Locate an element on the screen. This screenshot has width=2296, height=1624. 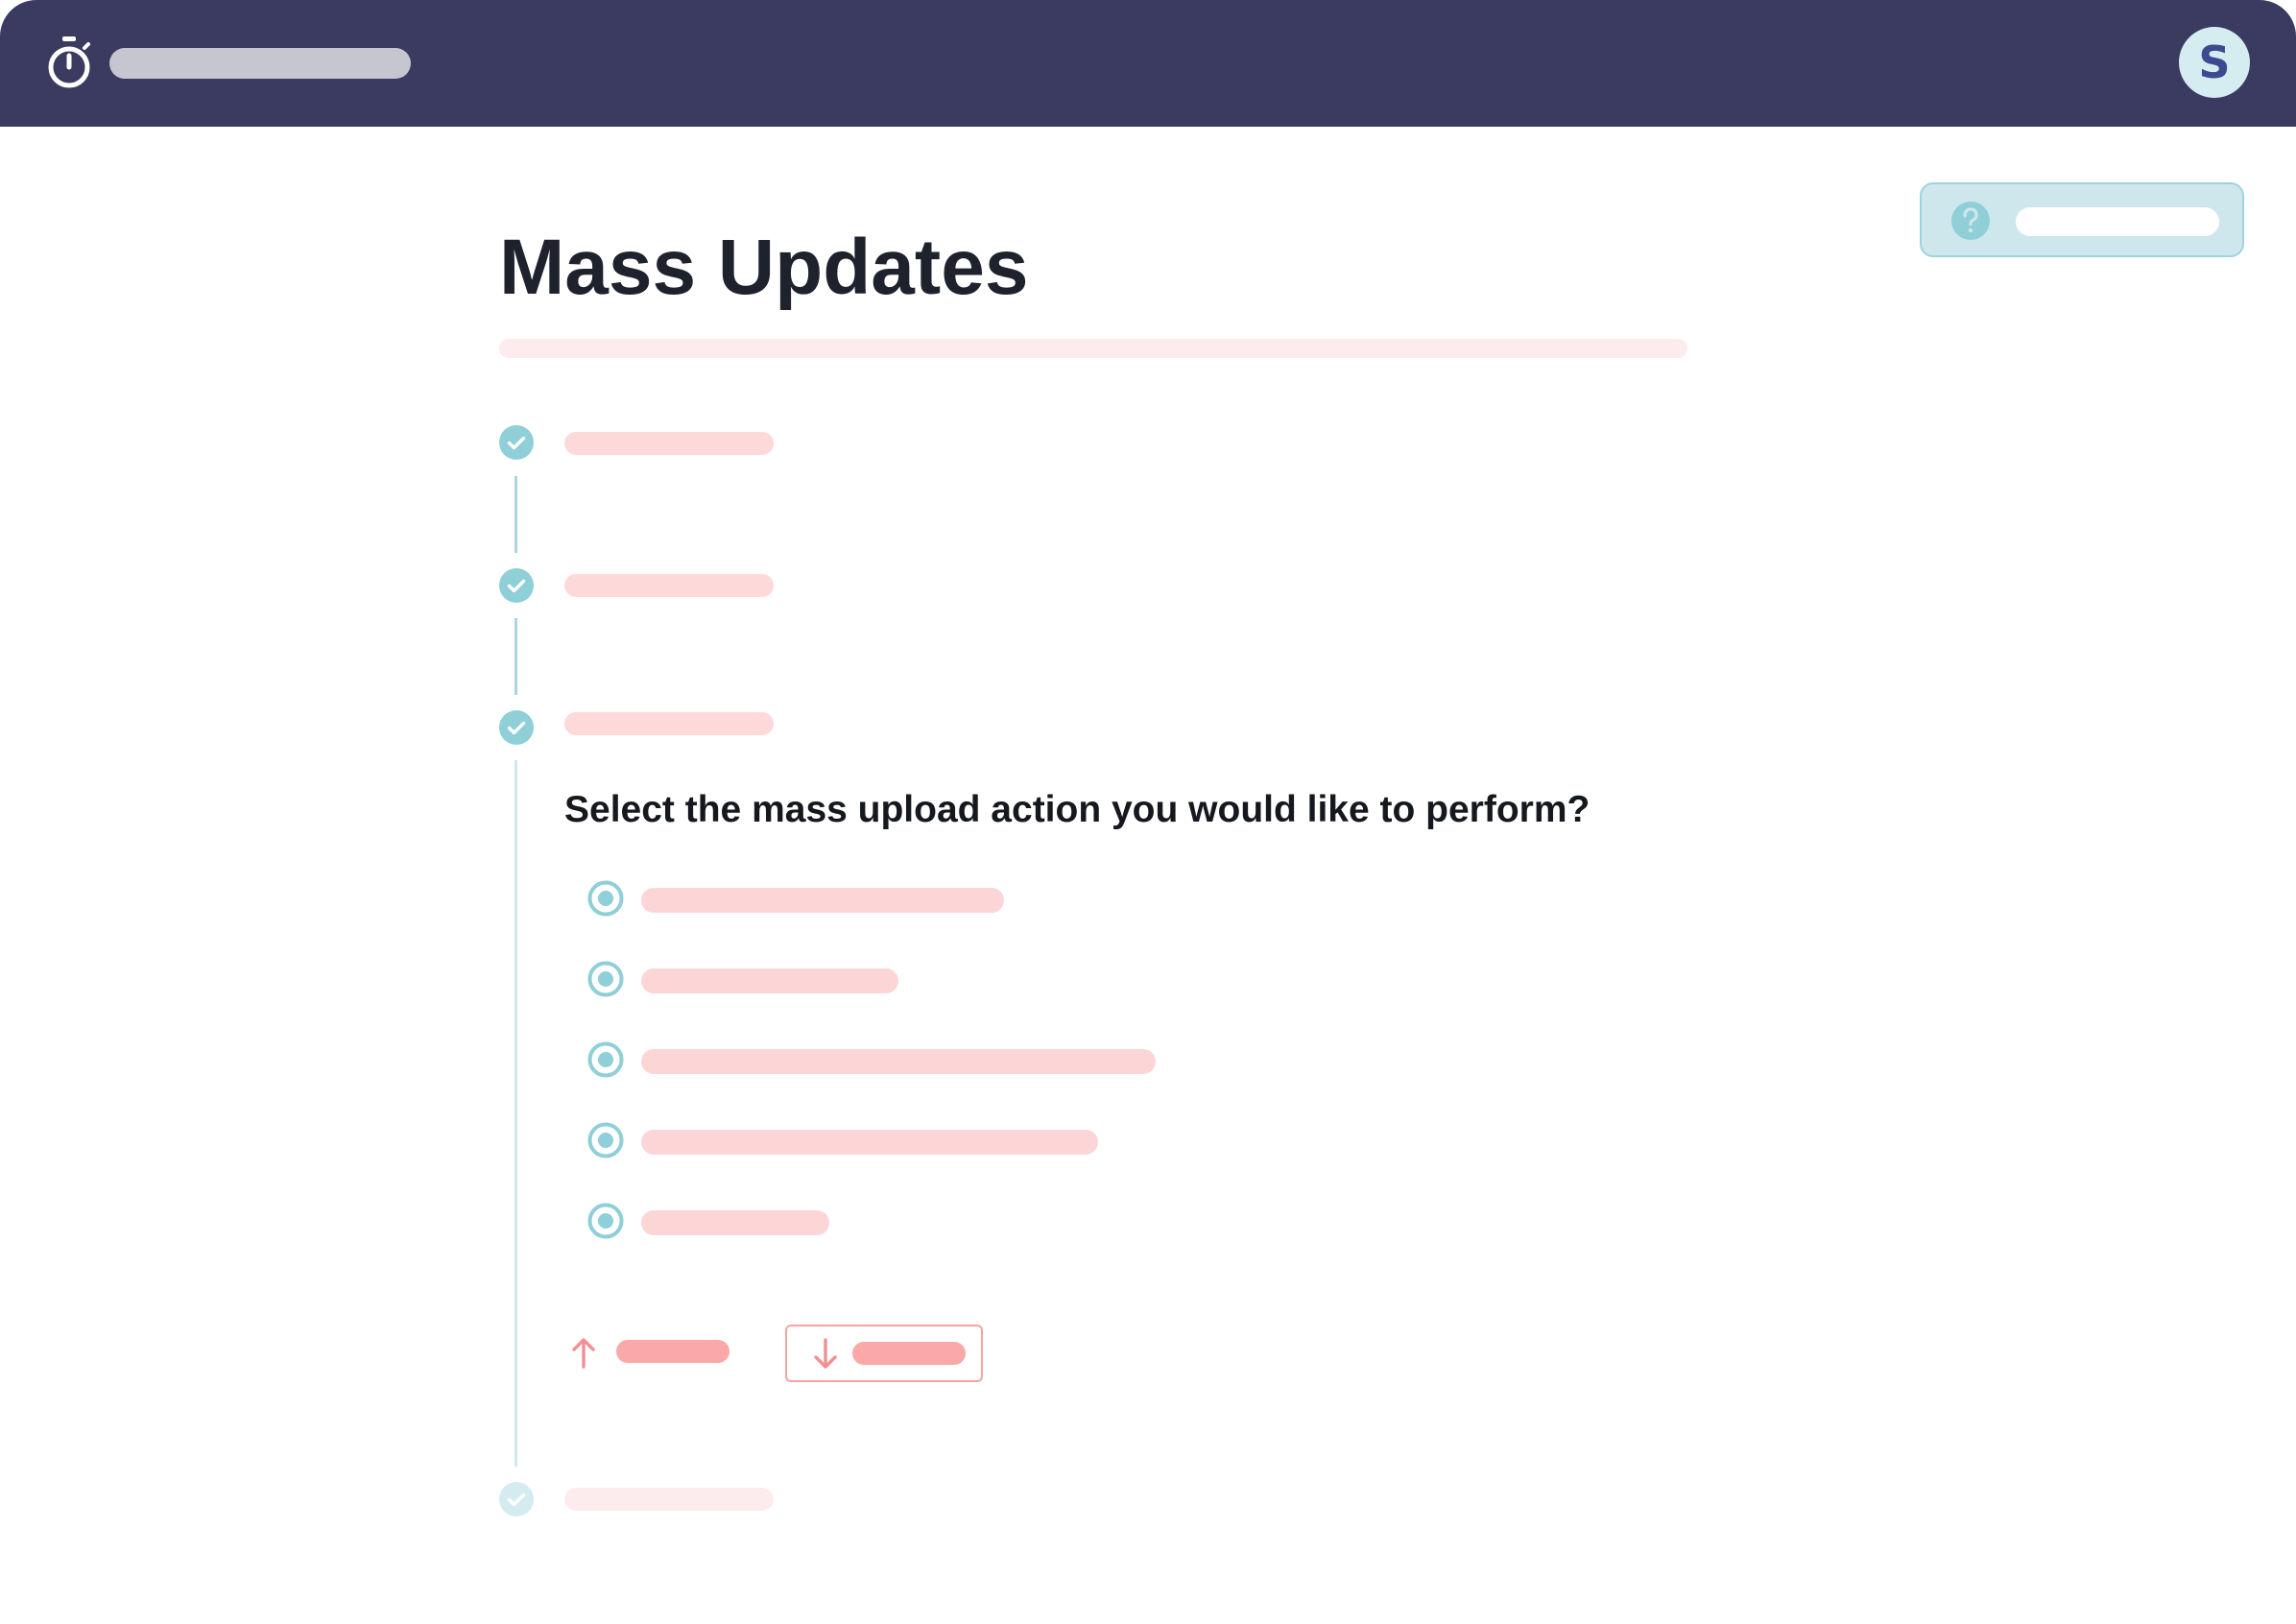
top-bar: S is located at coordinates (1148, 64).